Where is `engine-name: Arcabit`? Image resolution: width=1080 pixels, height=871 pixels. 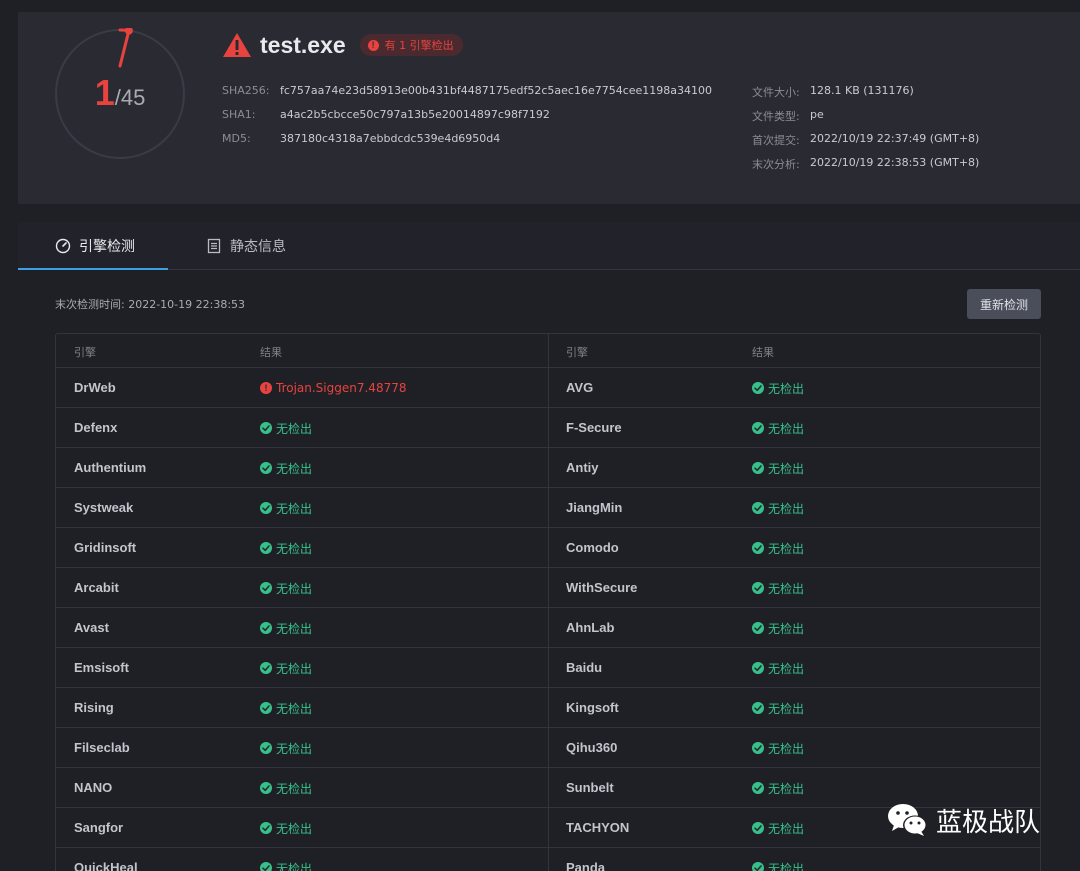
engine-name: Arcabit is located at coordinates (96, 587).